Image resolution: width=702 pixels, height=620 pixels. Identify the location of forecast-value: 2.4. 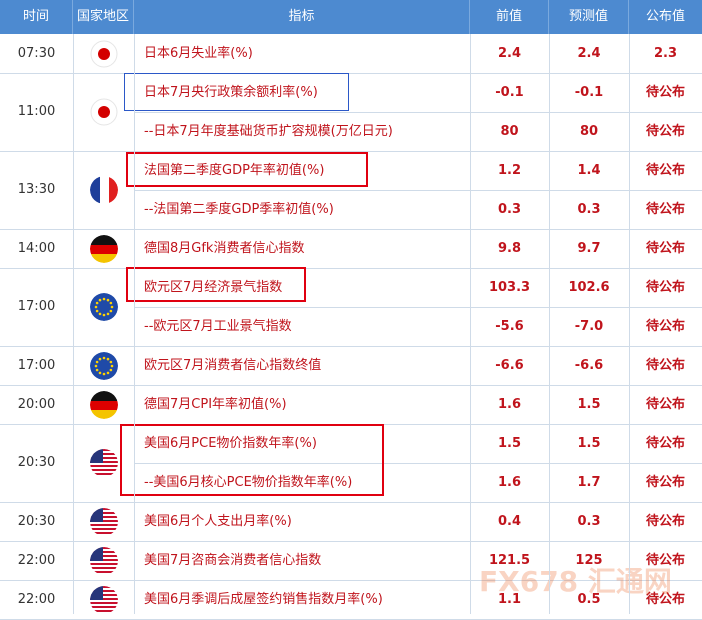
(589, 53).